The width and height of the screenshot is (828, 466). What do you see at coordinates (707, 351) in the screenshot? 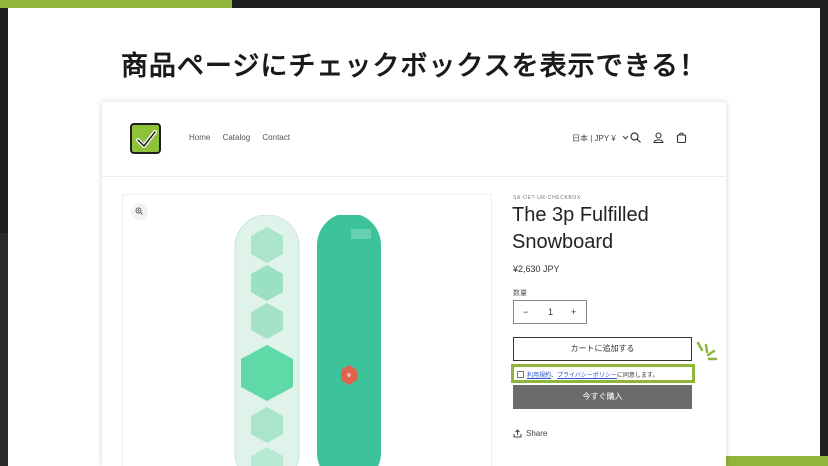
I see `sparkle-accent-icon` at bounding box center [707, 351].